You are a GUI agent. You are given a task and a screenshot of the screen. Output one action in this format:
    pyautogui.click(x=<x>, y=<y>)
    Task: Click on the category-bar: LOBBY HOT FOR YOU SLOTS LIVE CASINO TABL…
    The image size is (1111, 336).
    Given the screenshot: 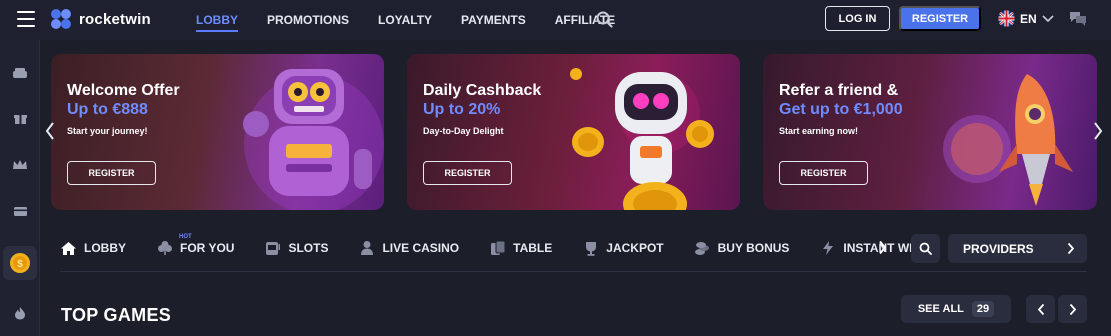 What is the action you would take?
    pyautogui.click(x=505, y=248)
    